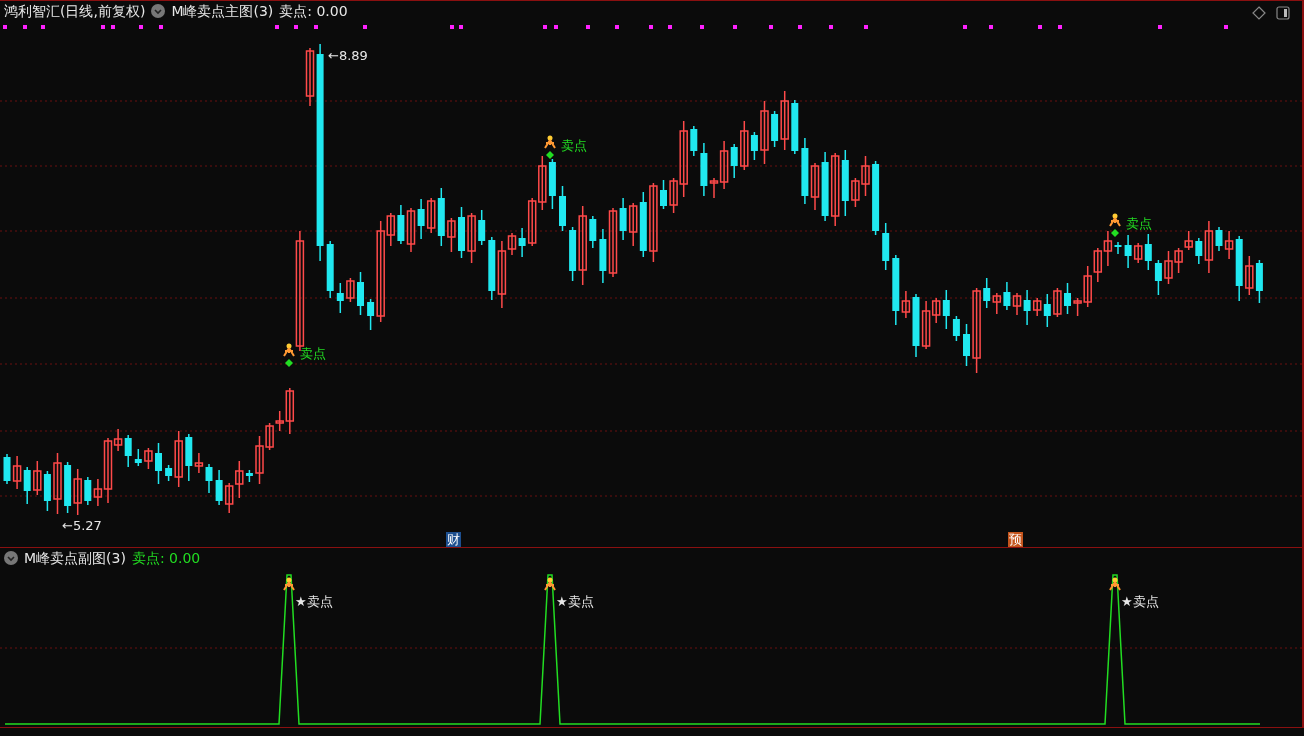 The width and height of the screenshot is (1304, 736). I want to click on indicator-name: M峰卖点主图(3), so click(222, 11).